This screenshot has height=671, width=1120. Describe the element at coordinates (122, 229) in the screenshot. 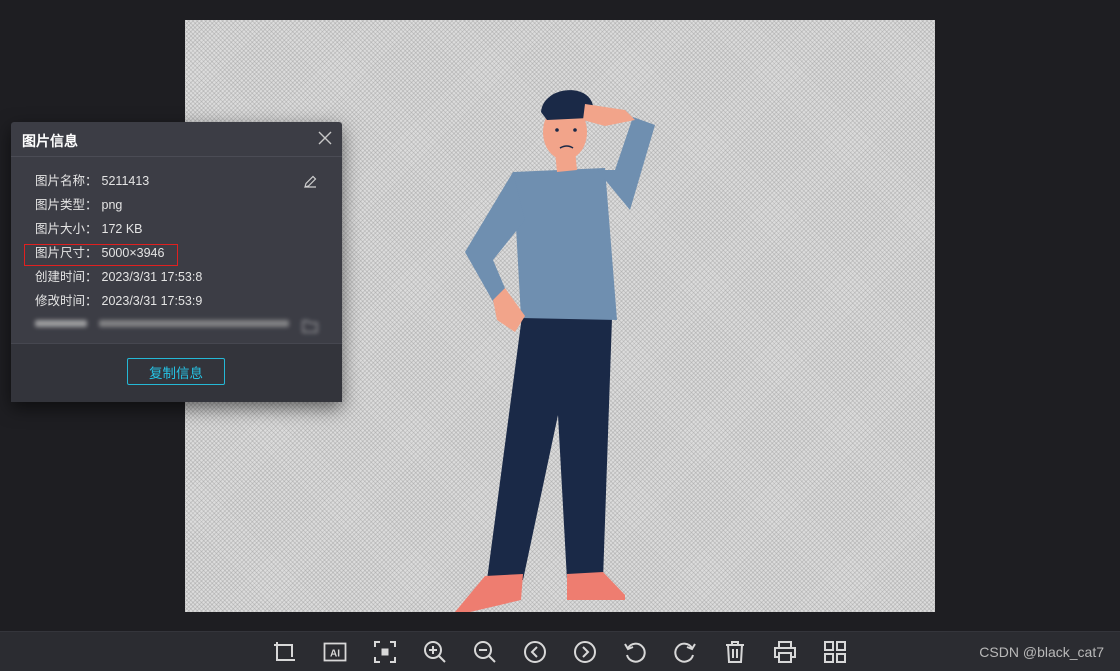

I see `info-value: 172 KB` at that location.